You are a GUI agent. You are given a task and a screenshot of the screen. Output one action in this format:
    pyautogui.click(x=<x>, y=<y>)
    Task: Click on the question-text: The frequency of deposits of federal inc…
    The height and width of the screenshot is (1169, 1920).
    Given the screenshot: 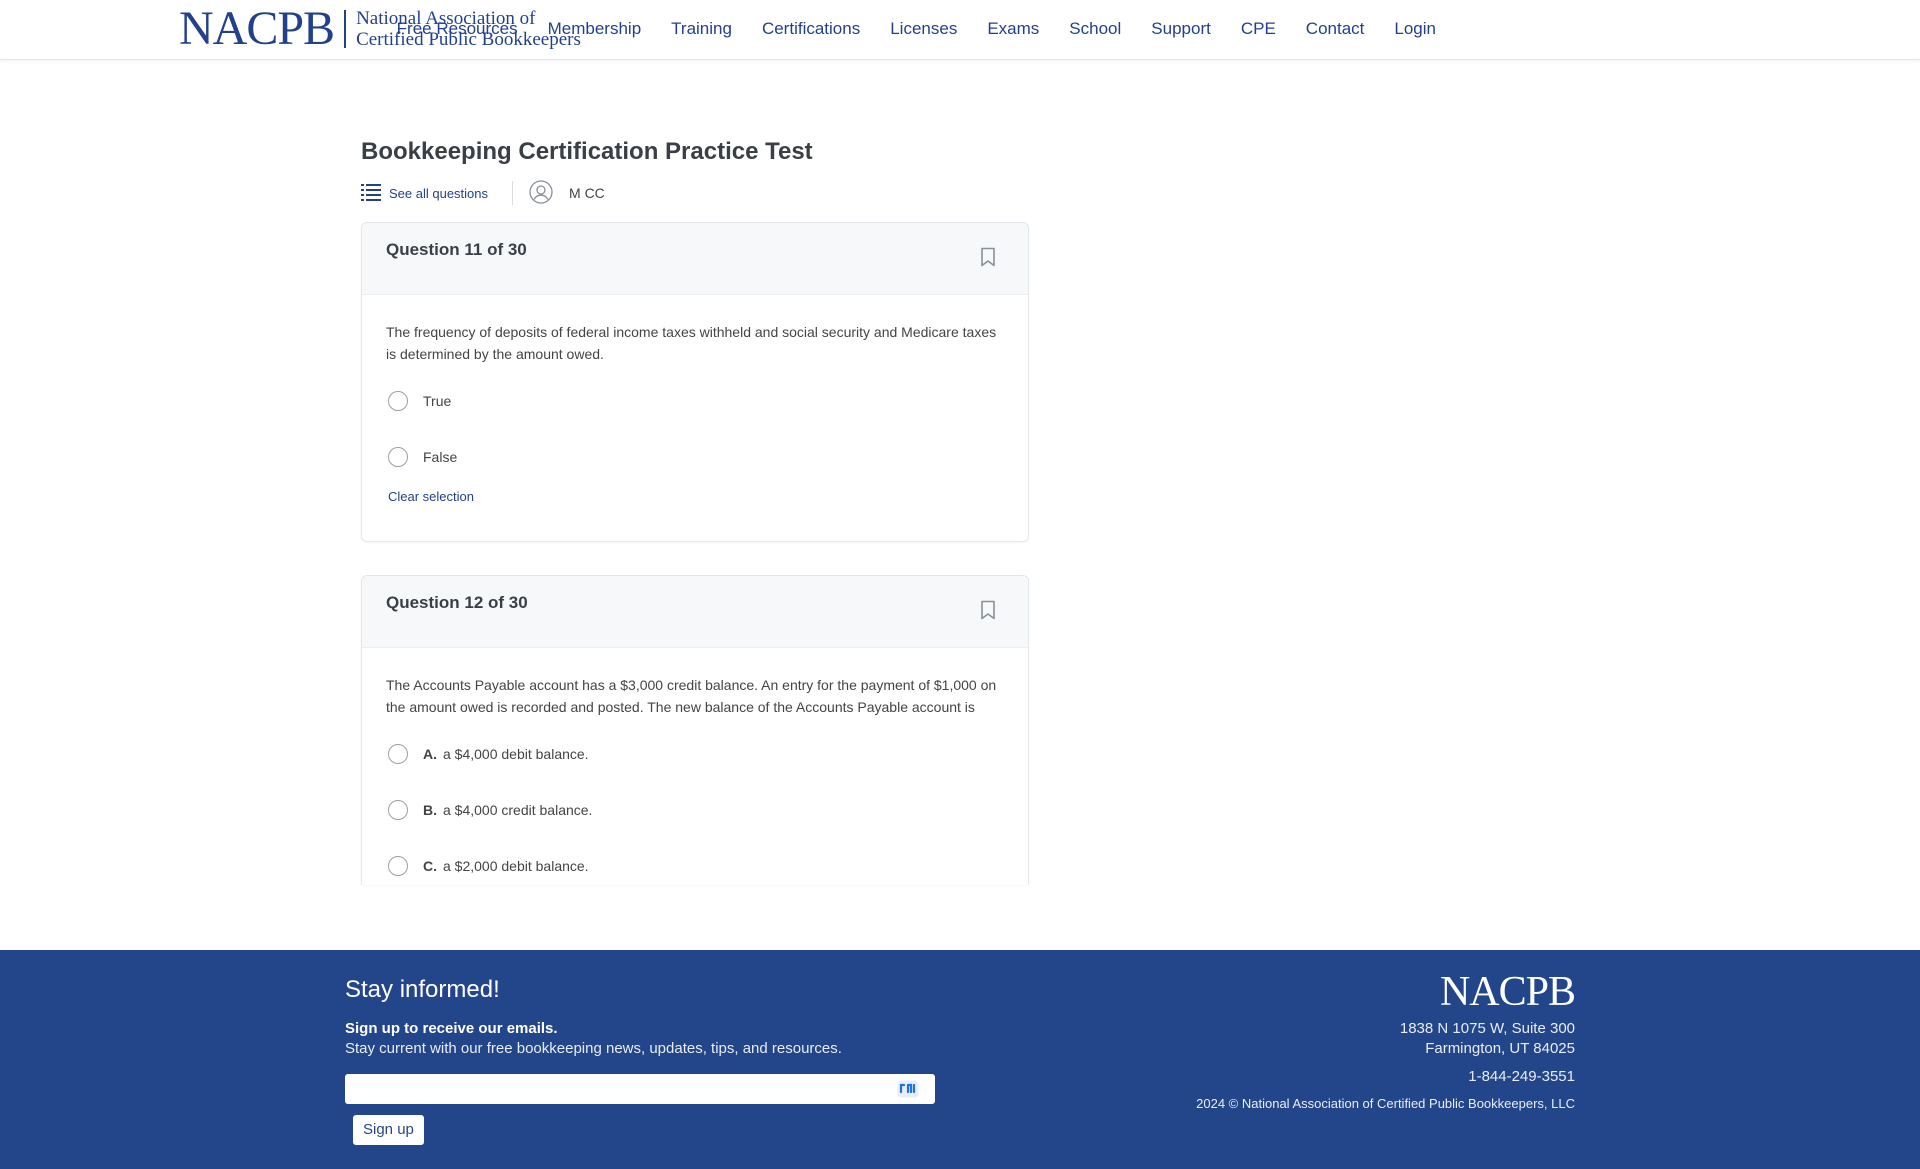 What is the action you would take?
    pyautogui.click(x=691, y=343)
    